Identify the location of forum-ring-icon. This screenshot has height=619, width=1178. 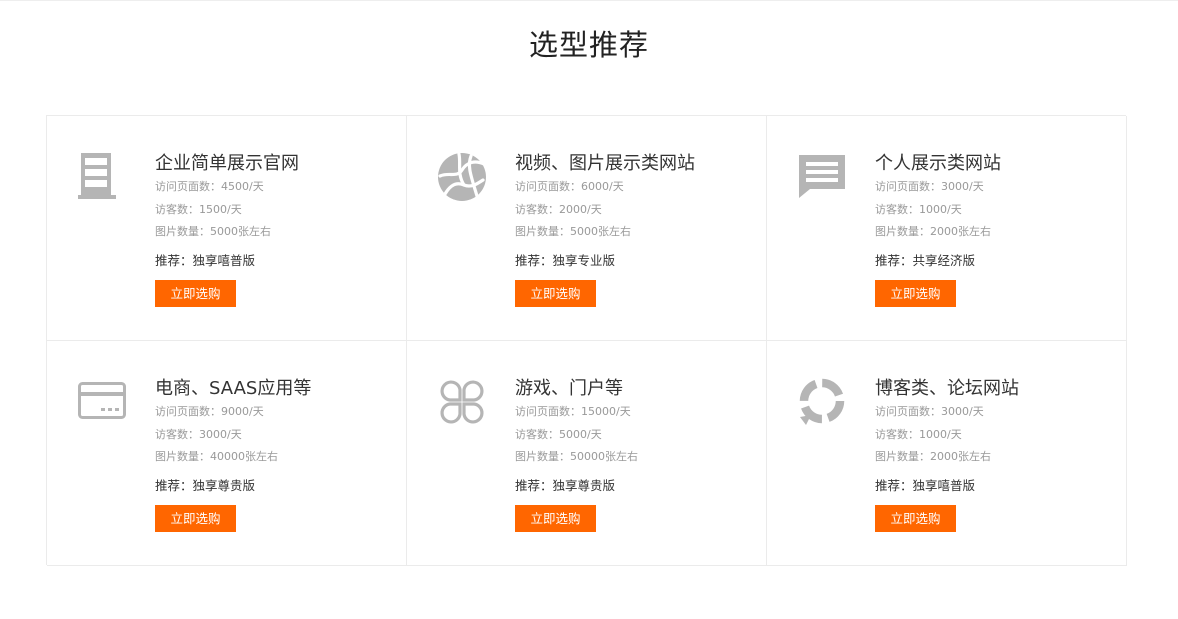
(822, 402).